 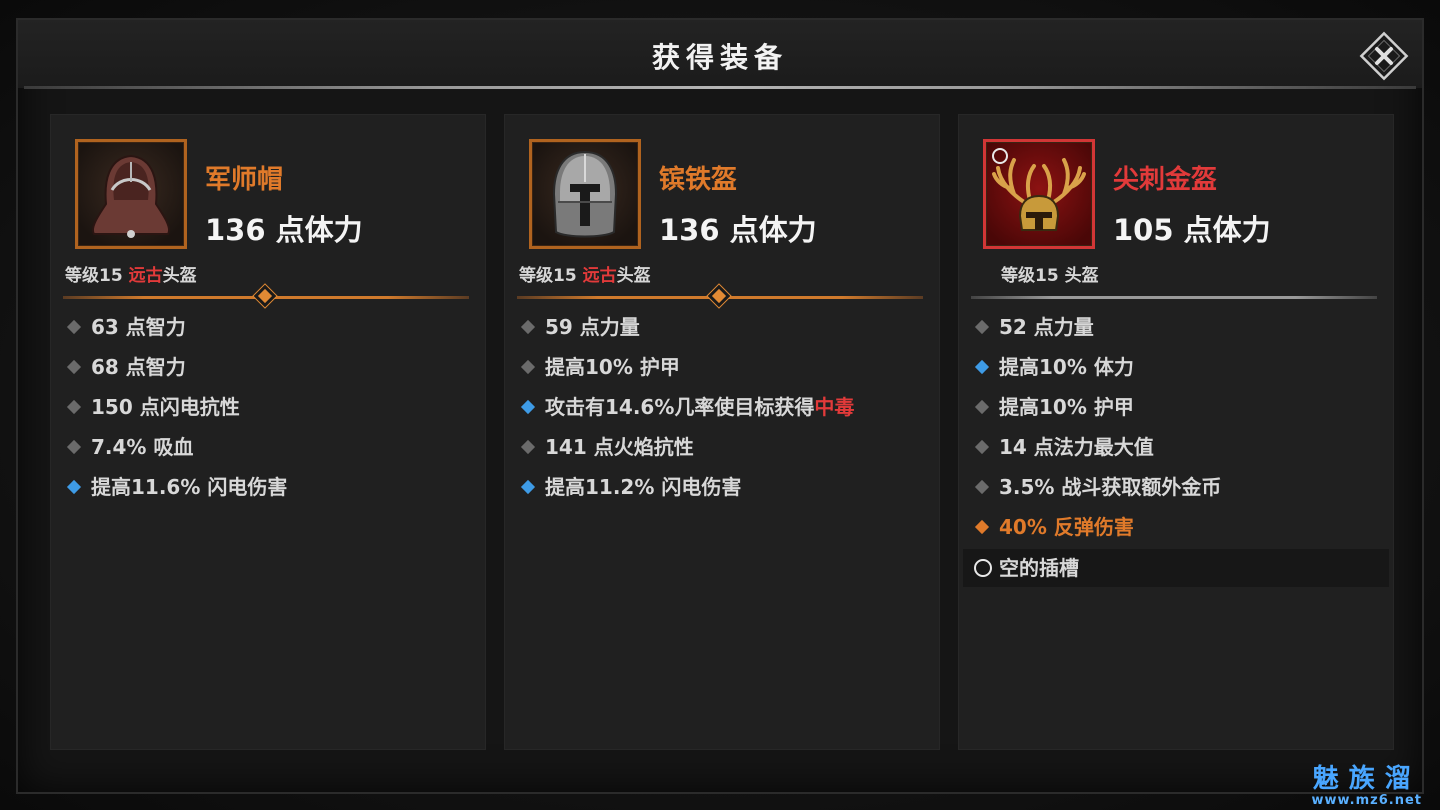 What do you see at coordinates (270, 333) in the screenshot?
I see `stat-line: 63 点智力` at bounding box center [270, 333].